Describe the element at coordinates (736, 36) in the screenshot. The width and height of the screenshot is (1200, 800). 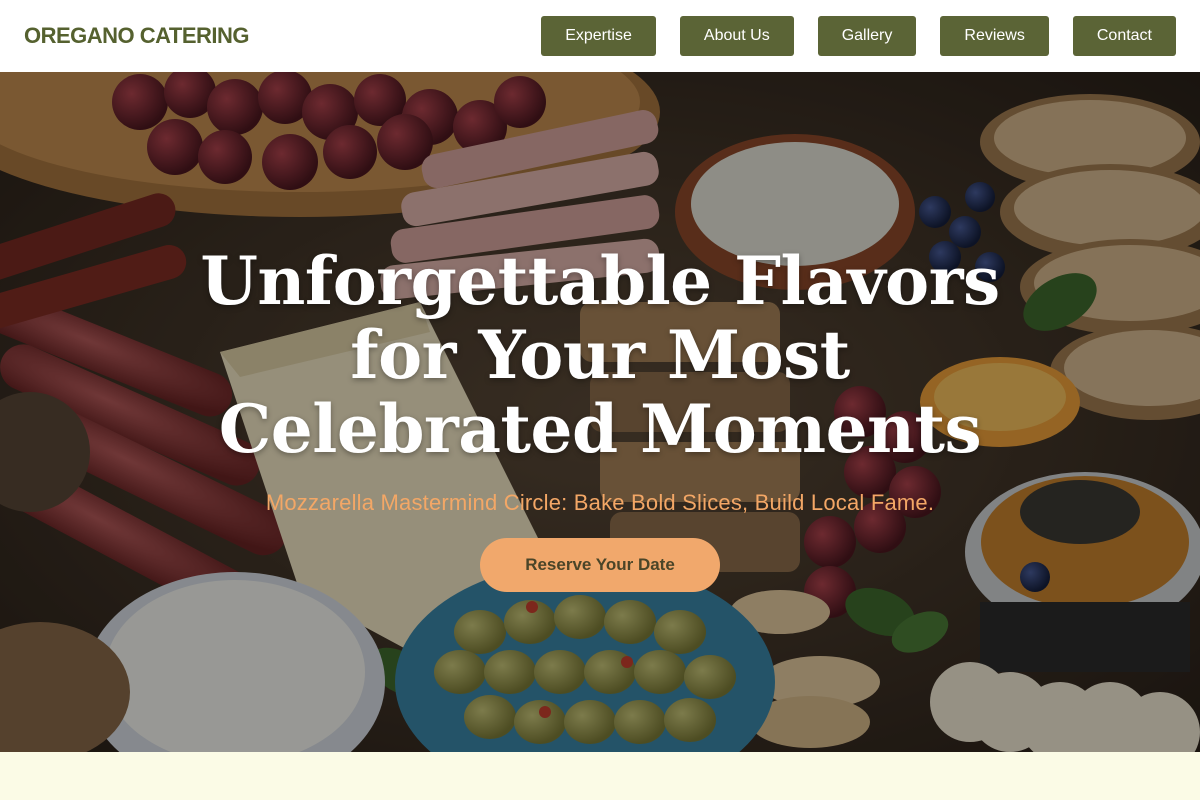
I see `nav-about-us-button: About Us` at that location.